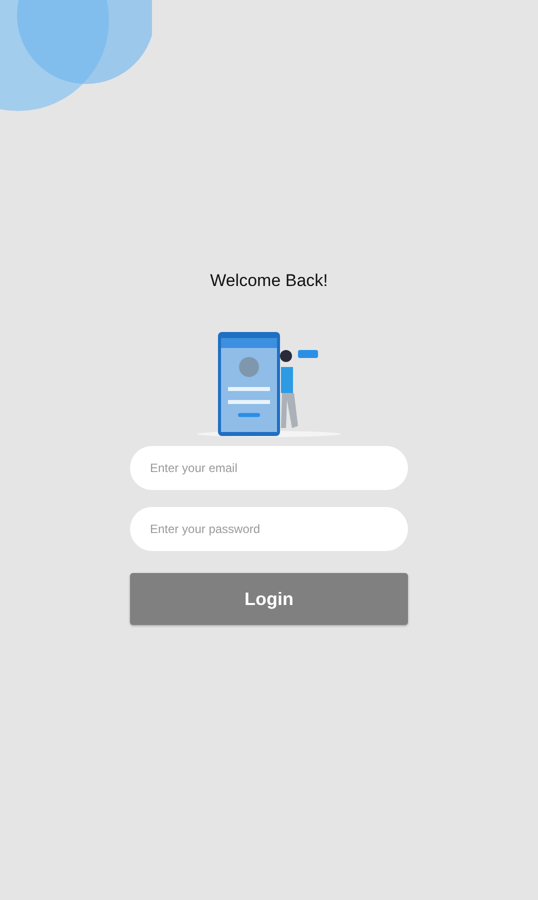 This screenshot has height=900, width=538. What do you see at coordinates (269, 599) in the screenshot?
I see `login-button: Login` at bounding box center [269, 599].